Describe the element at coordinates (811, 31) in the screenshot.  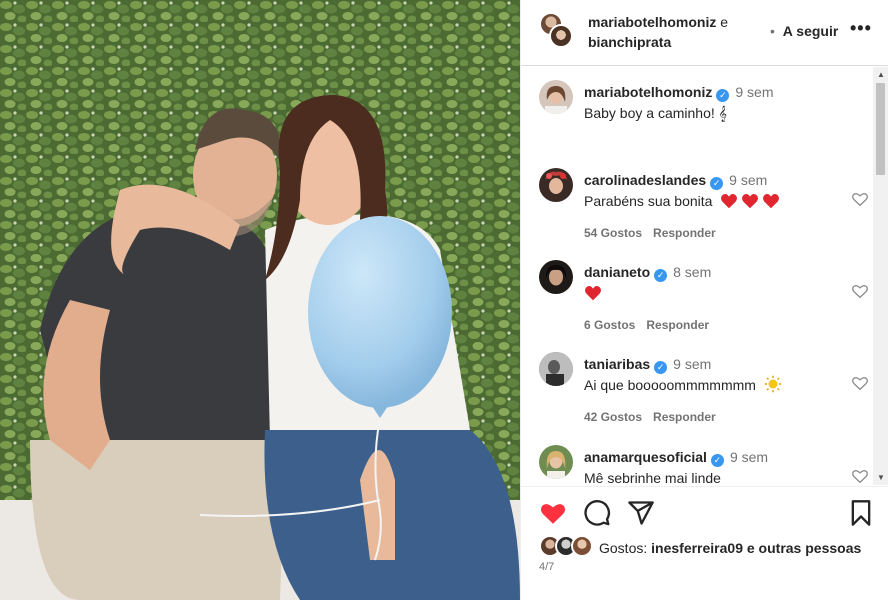
I see `following-button: A seguir` at that location.